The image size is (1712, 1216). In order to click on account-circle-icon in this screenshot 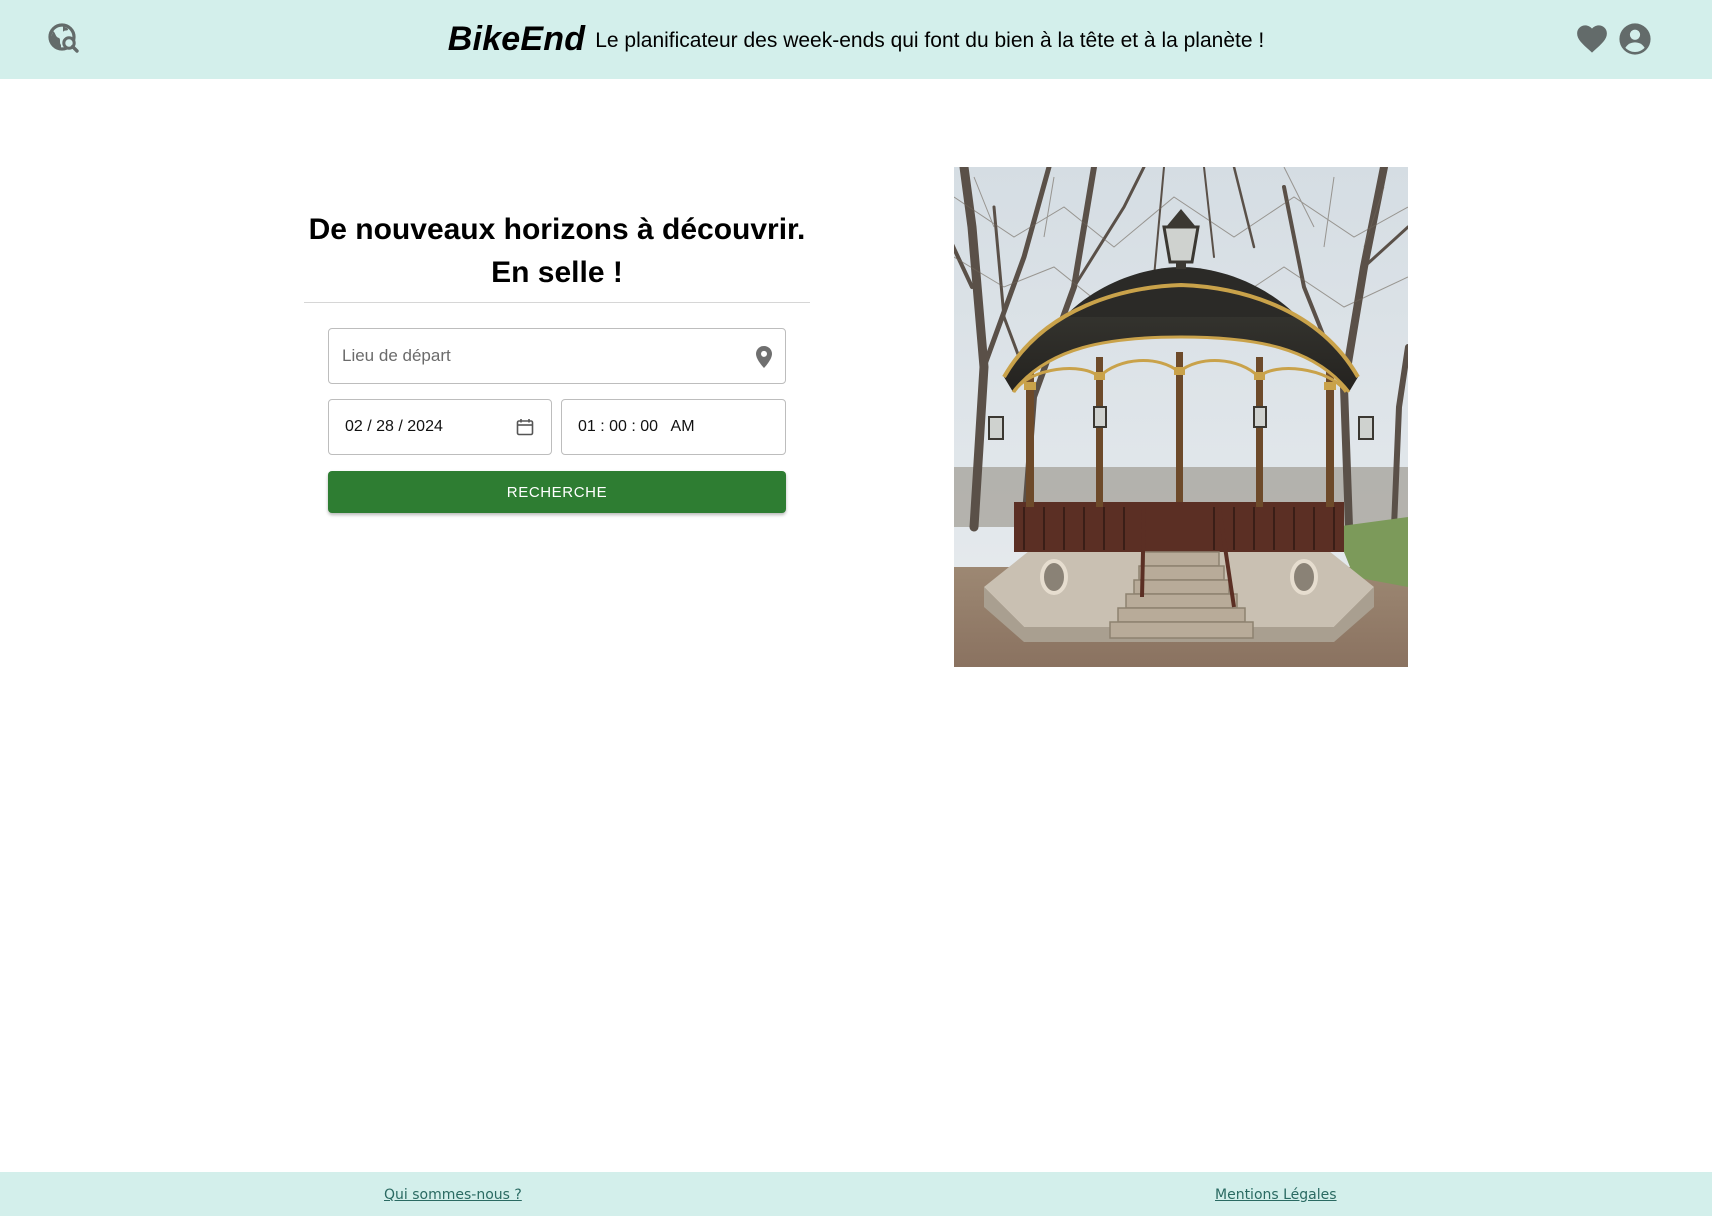, I will do `click(1635, 39)`.